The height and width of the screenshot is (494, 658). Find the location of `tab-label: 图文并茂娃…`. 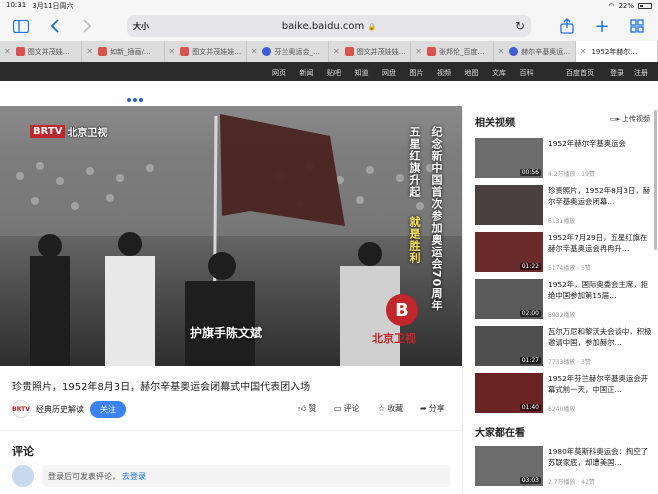

tab-label: 图文并茂娃… is located at coordinates (48, 51).